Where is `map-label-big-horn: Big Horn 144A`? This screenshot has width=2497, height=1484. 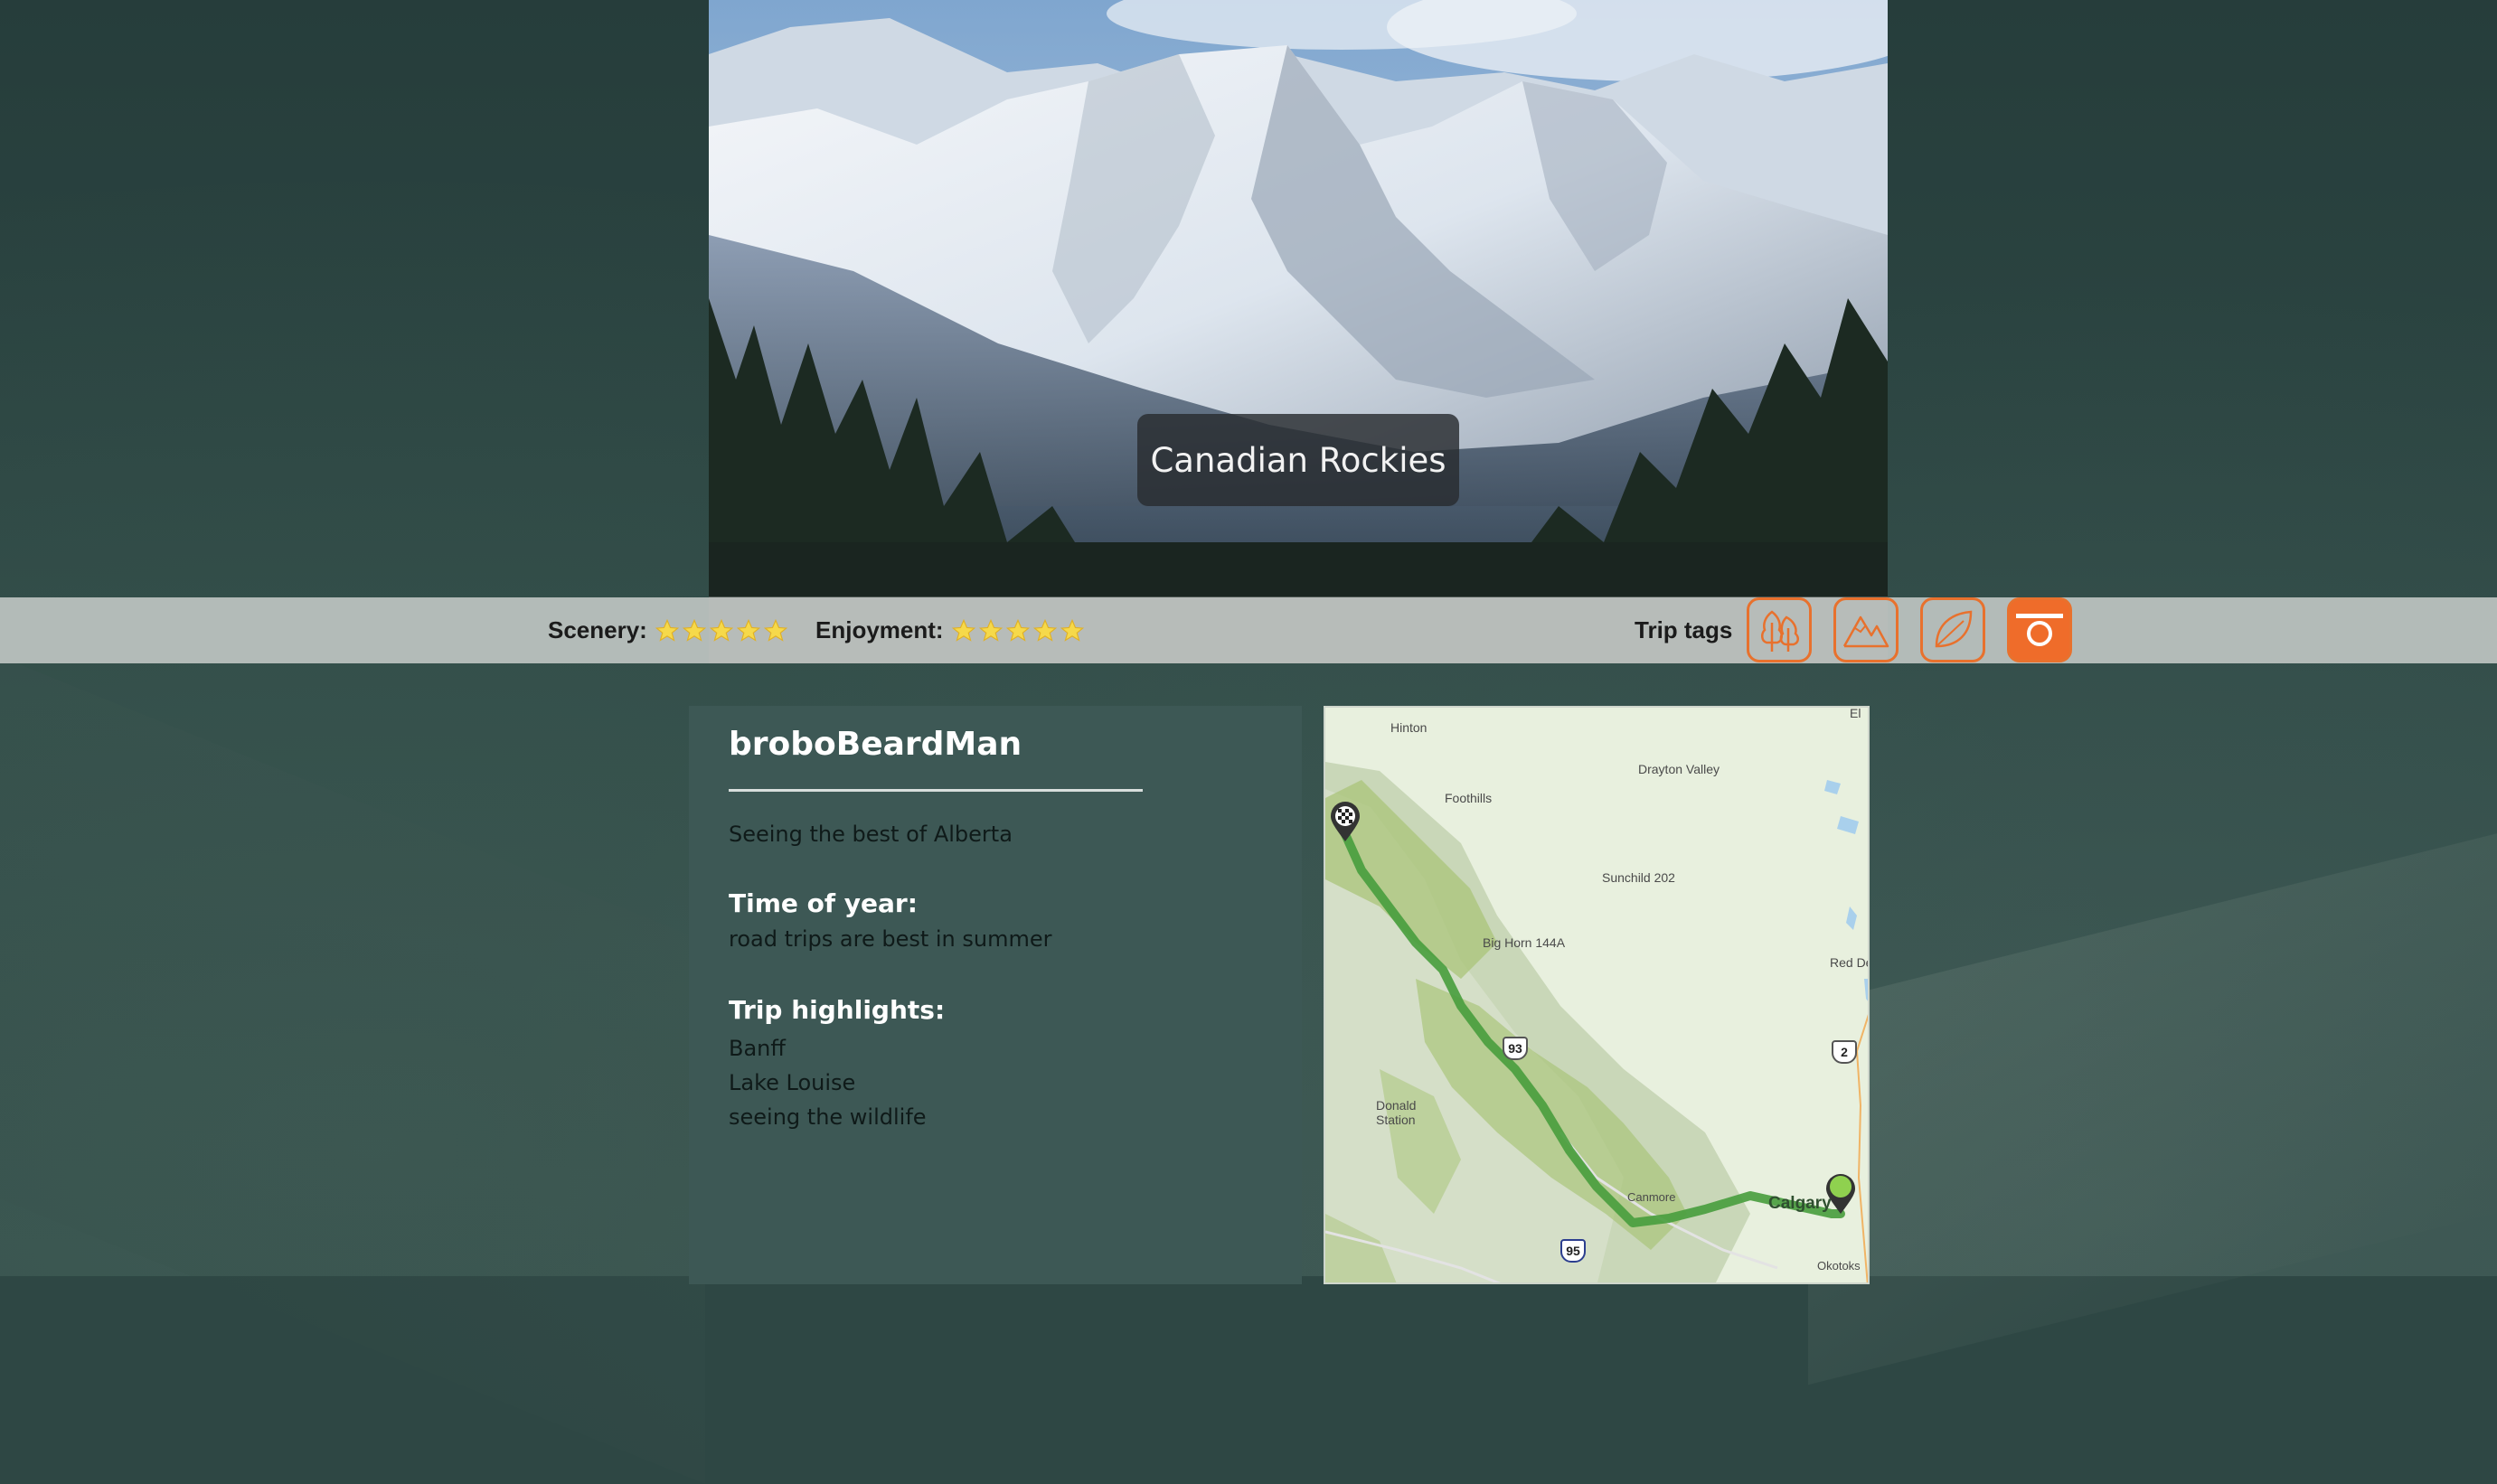
map-label-big-horn: Big Horn 144A is located at coordinates (1525, 943).